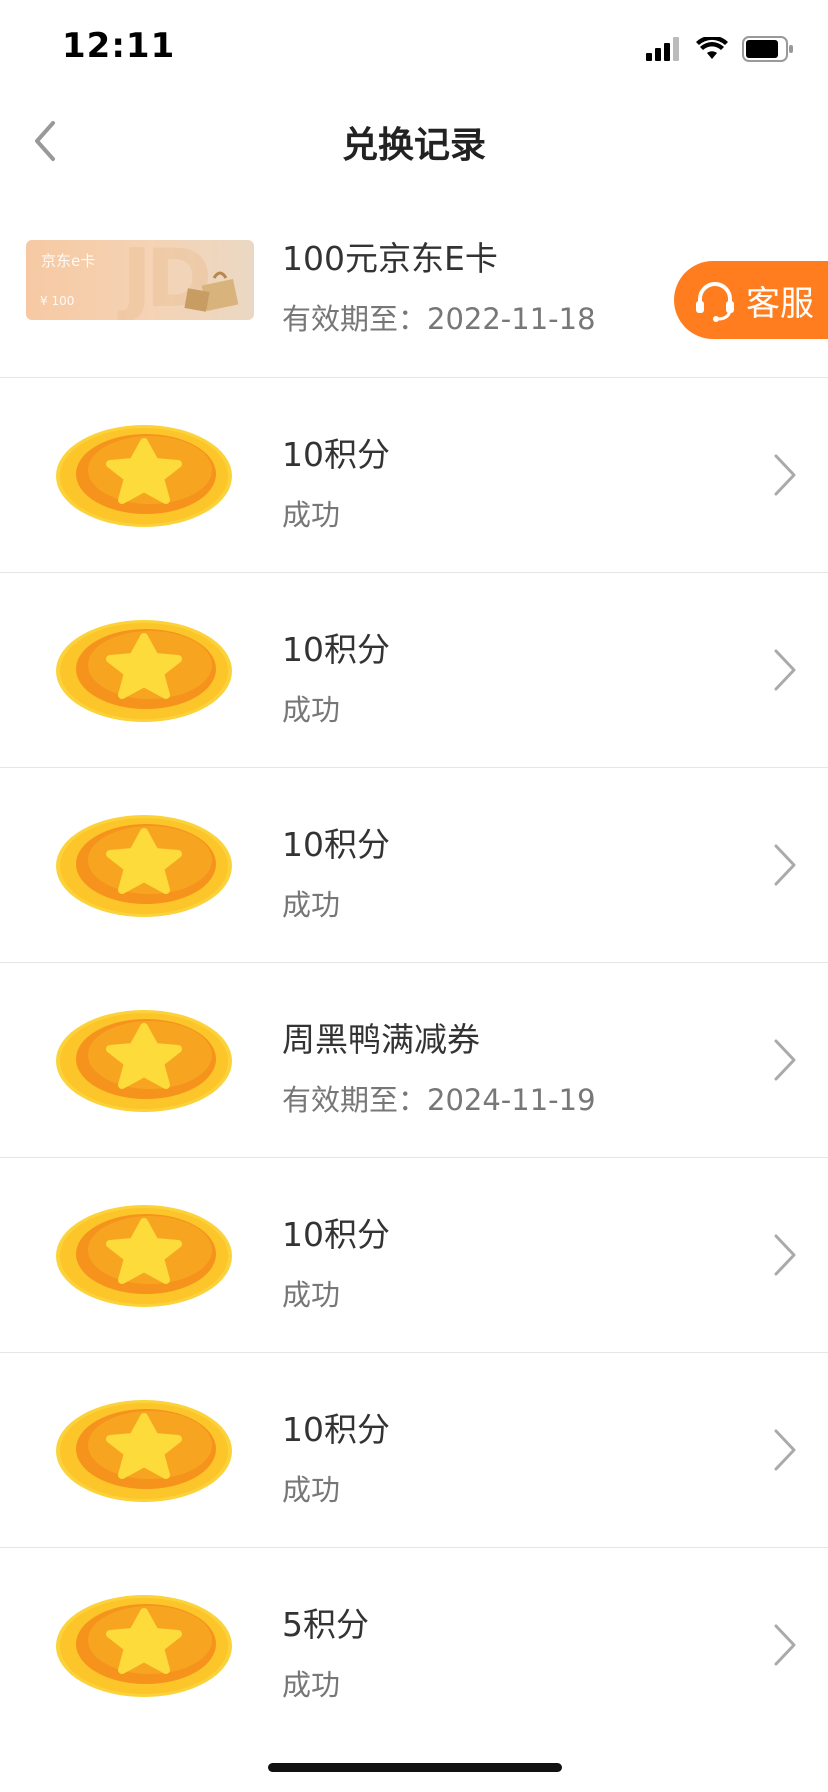 This screenshot has width=828, height=1792. I want to click on header: 兑换记录, so click(414, 141).